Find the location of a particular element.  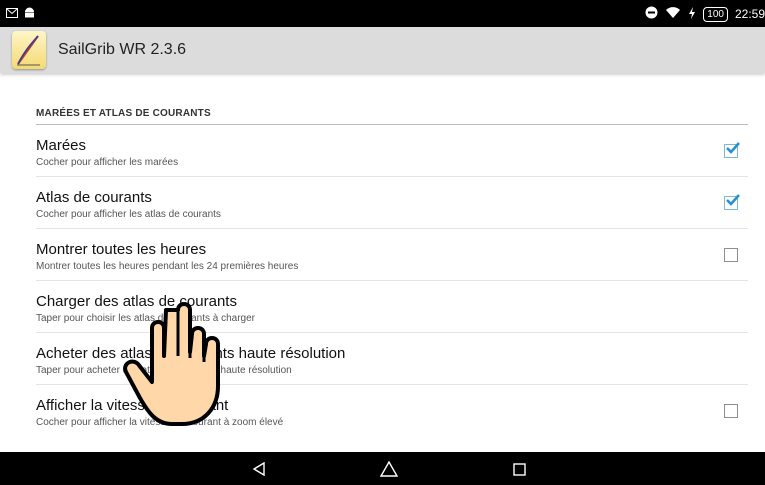

back-icon is located at coordinates (259, 469).